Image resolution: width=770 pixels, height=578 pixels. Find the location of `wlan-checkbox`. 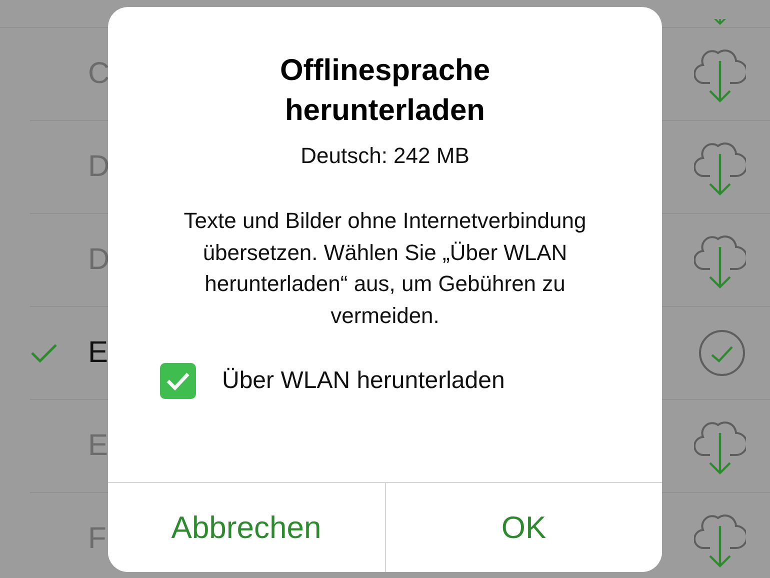

wlan-checkbox is located at coordinates (178, 381).